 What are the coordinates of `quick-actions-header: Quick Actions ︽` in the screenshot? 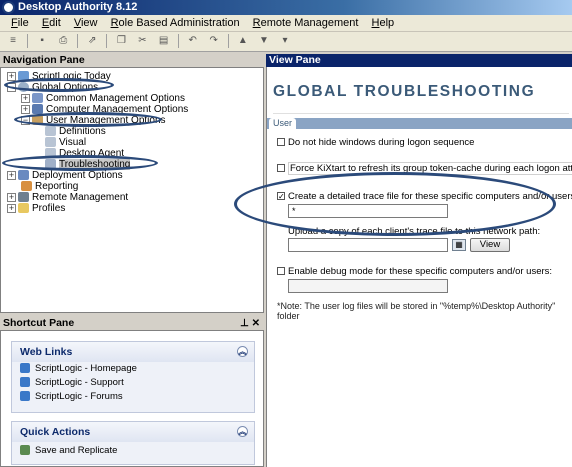 It's located at (133, 432).